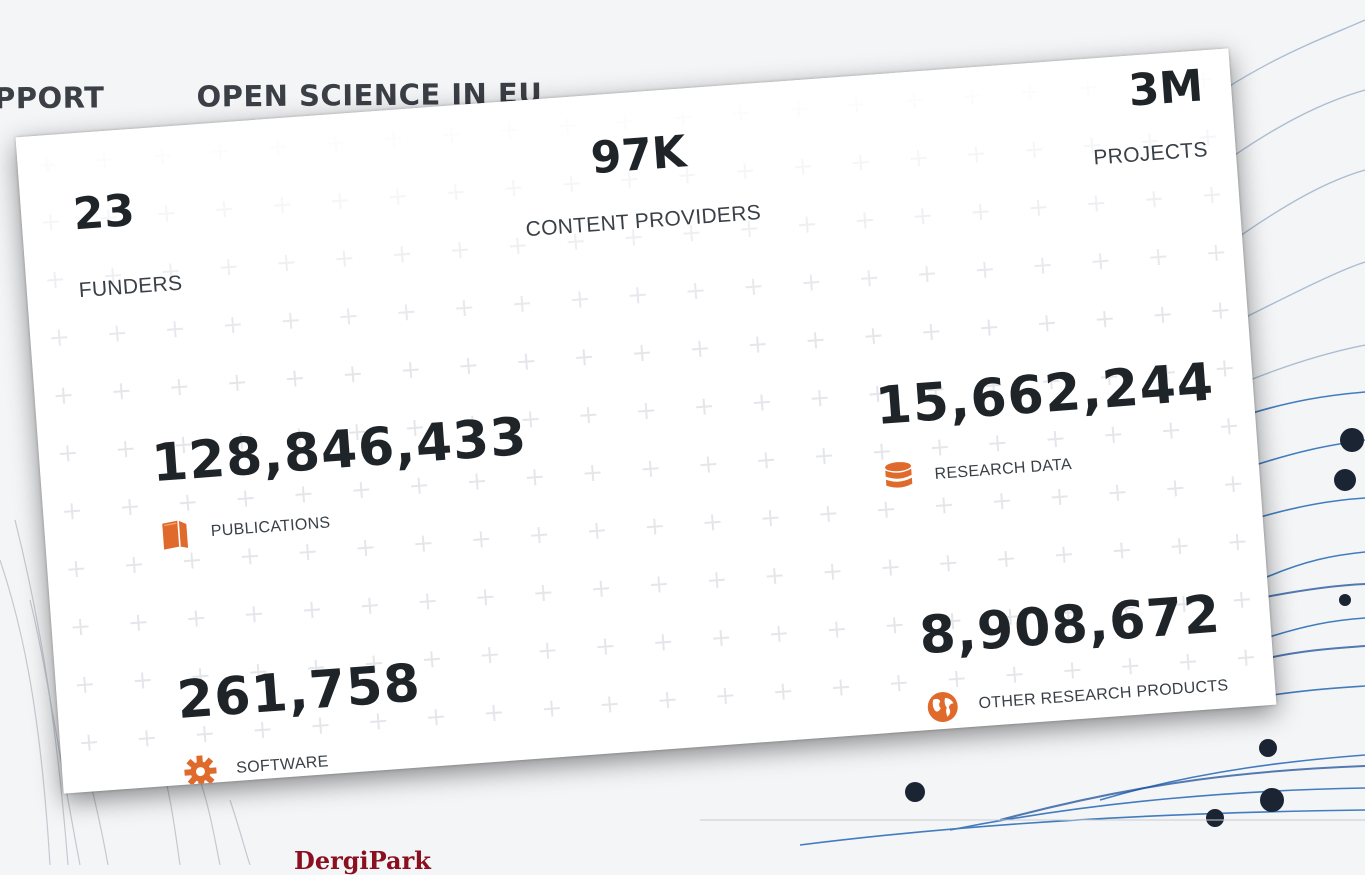 The image size is (1365, 875). What do you see at coordinates (1073, 656) in the screenshot?
I see `stat-other-research-products: 8,908,672 OTHER RESEARCH PRODUCTS` at bounding box center [1073, 656].